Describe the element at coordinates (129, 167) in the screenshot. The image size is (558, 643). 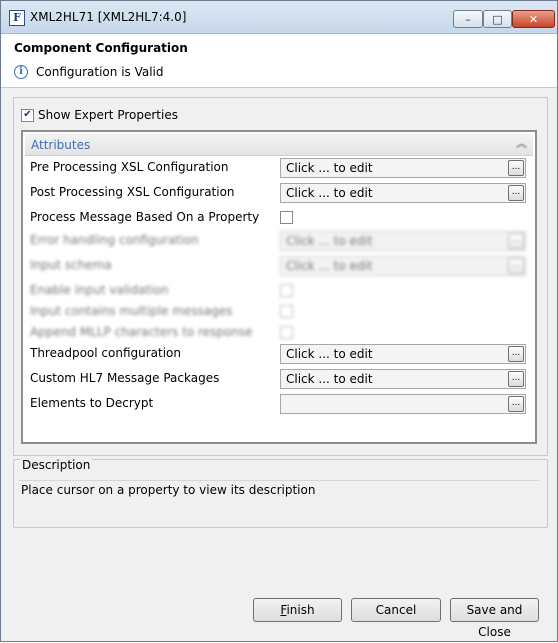
I see `property-label: Pre Processing XSL Configuration` at that location.